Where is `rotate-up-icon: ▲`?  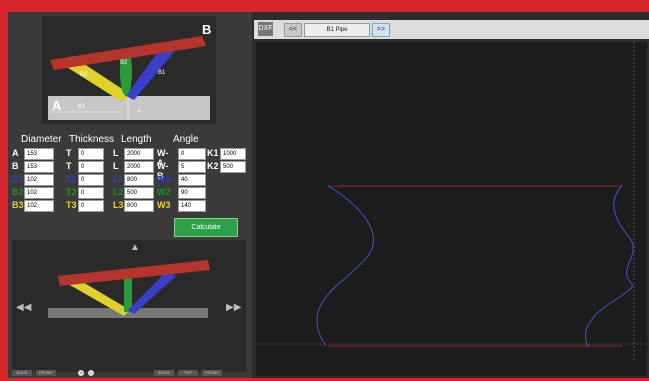 rotate-up-icon: ▲ is located at coordinates (135, 247).